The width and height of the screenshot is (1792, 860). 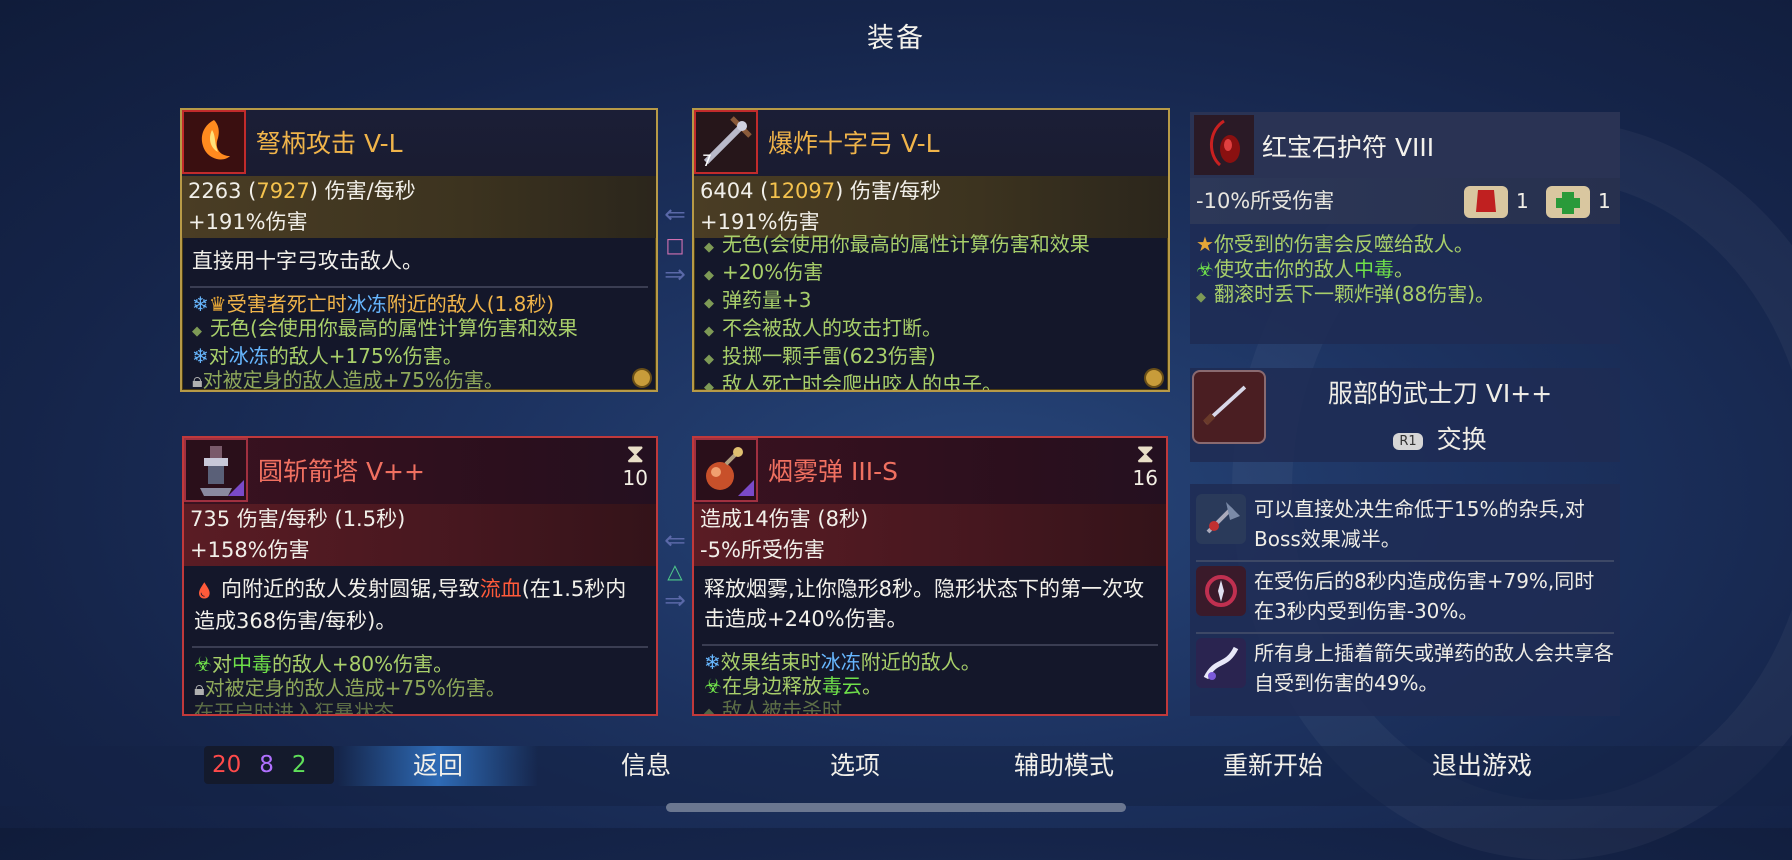 I want to click on survival-count: 2, so click(x=299, y=765).